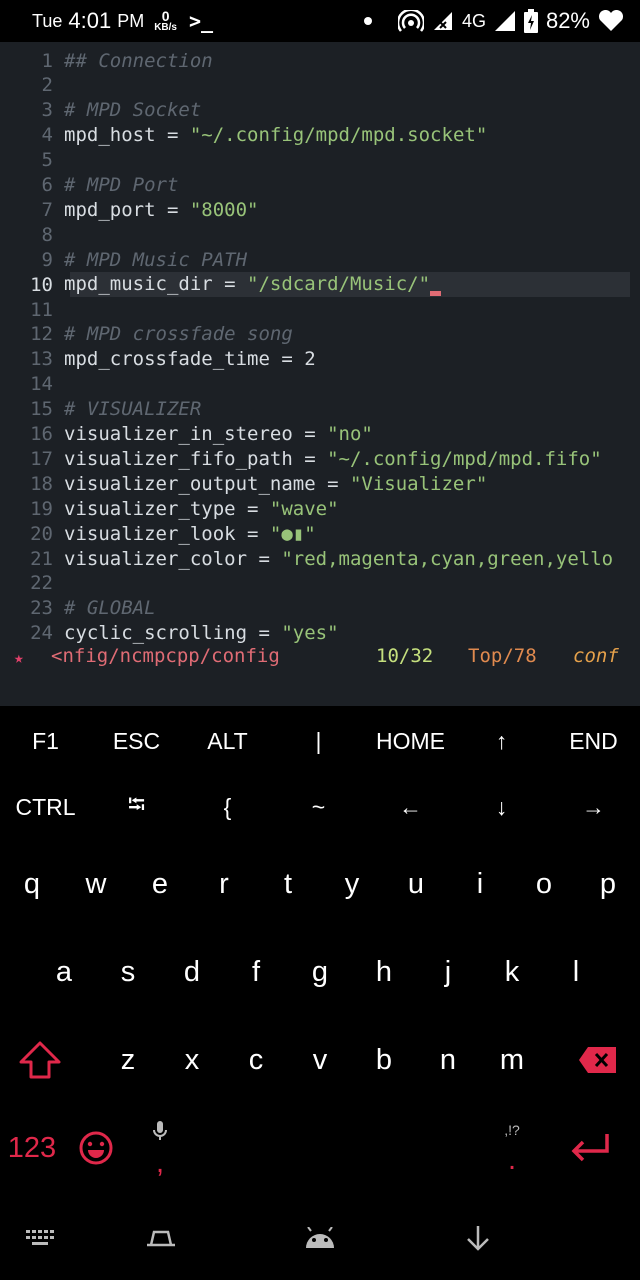 The image size is (640, 1280). What do you see at coordinates (156, 259) in the screenshot?
I see `code-comment: # MPD Music PATH` at bounding box center [156, 259].